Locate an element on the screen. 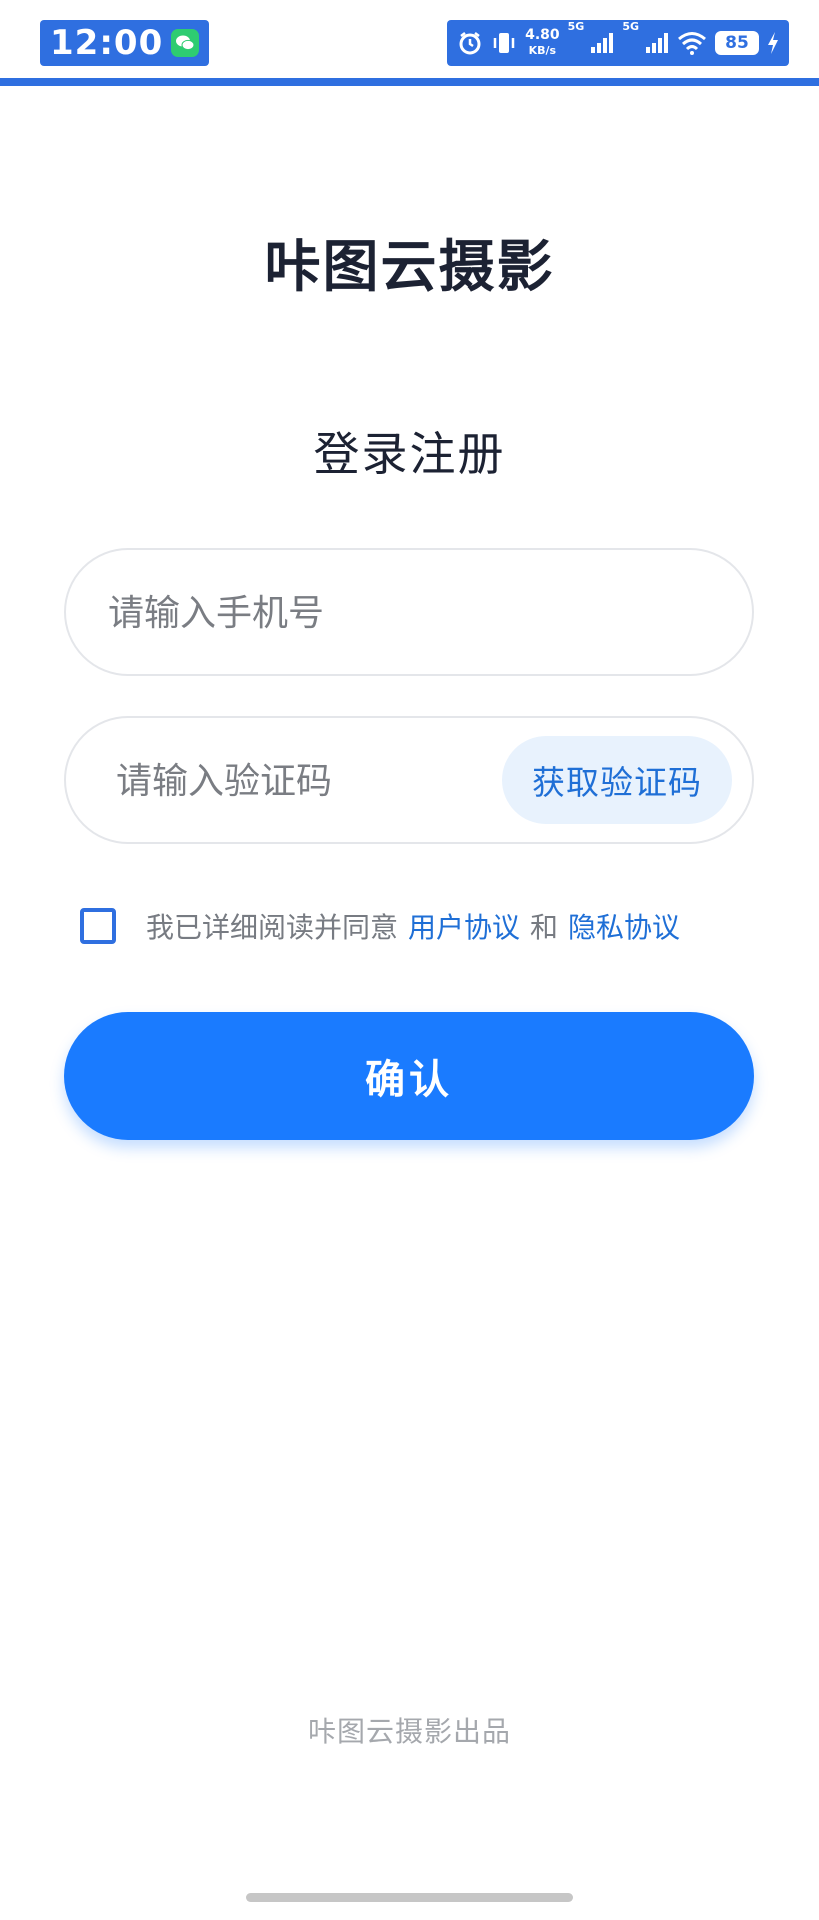  alarm-icon is located at coordinates (470, 43).